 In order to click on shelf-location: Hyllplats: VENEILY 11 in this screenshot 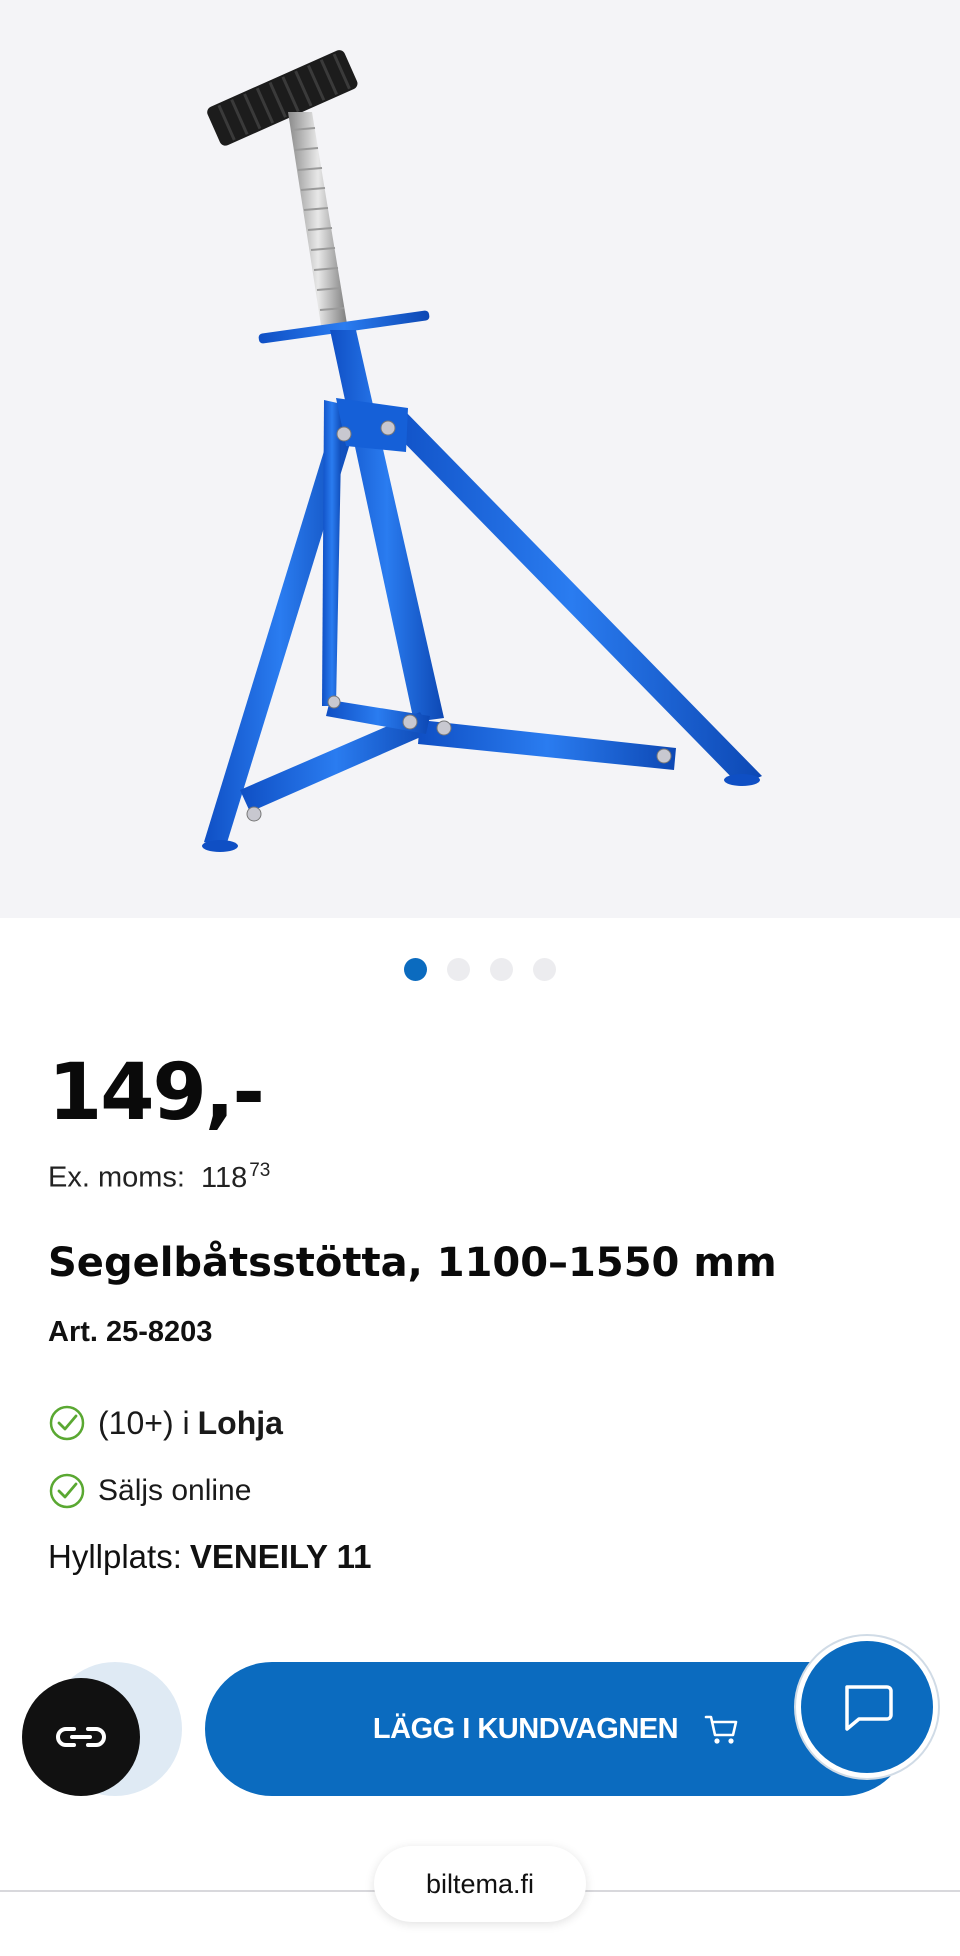, I will do `click(210, 1557)`.